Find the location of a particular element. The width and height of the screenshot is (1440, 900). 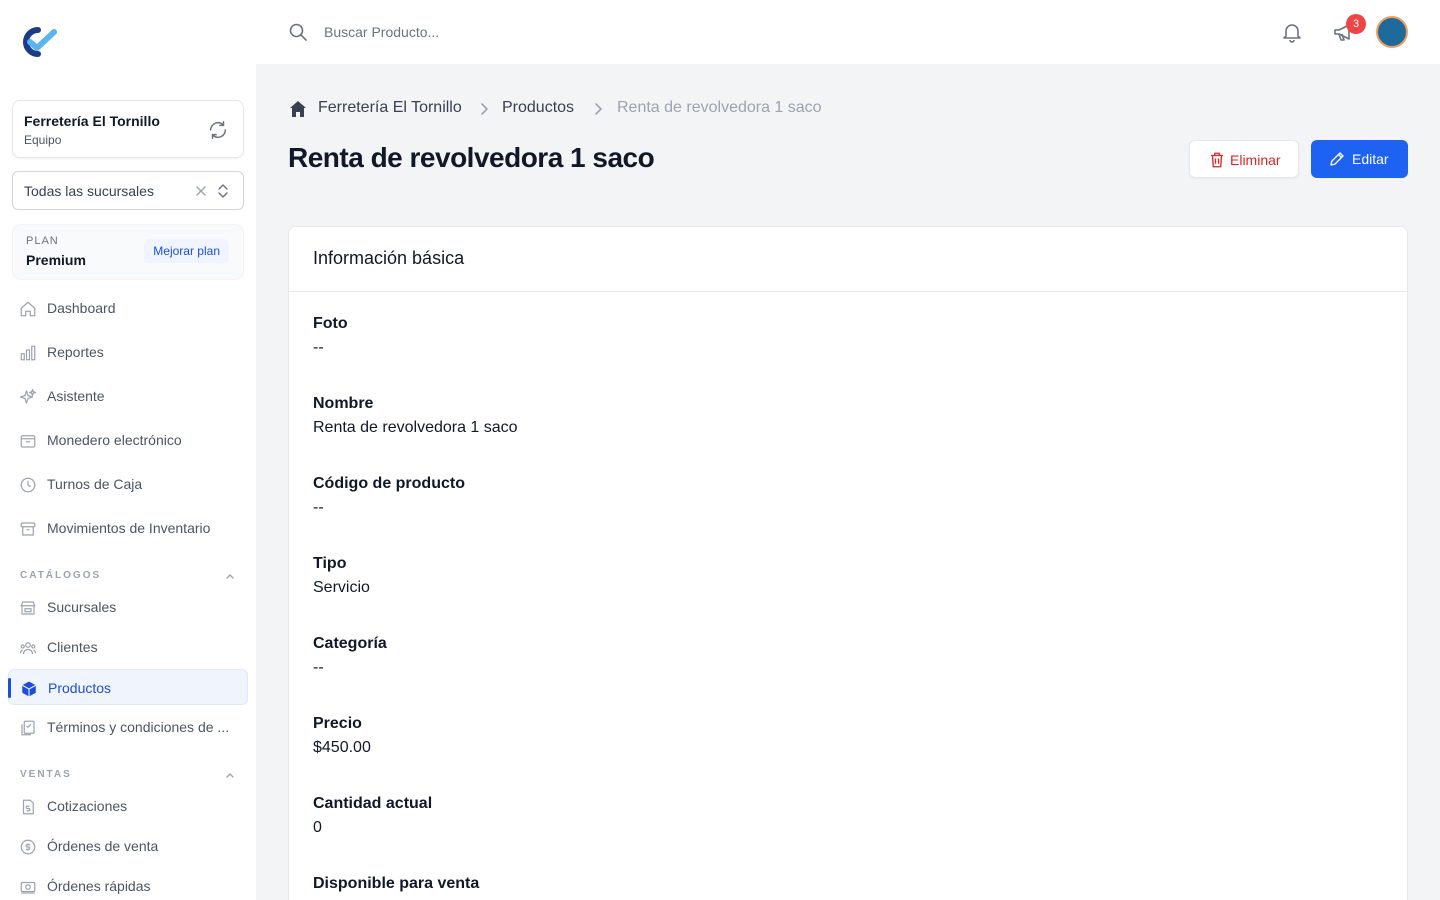

sparkles-icon is located at coordinates (28, 396).